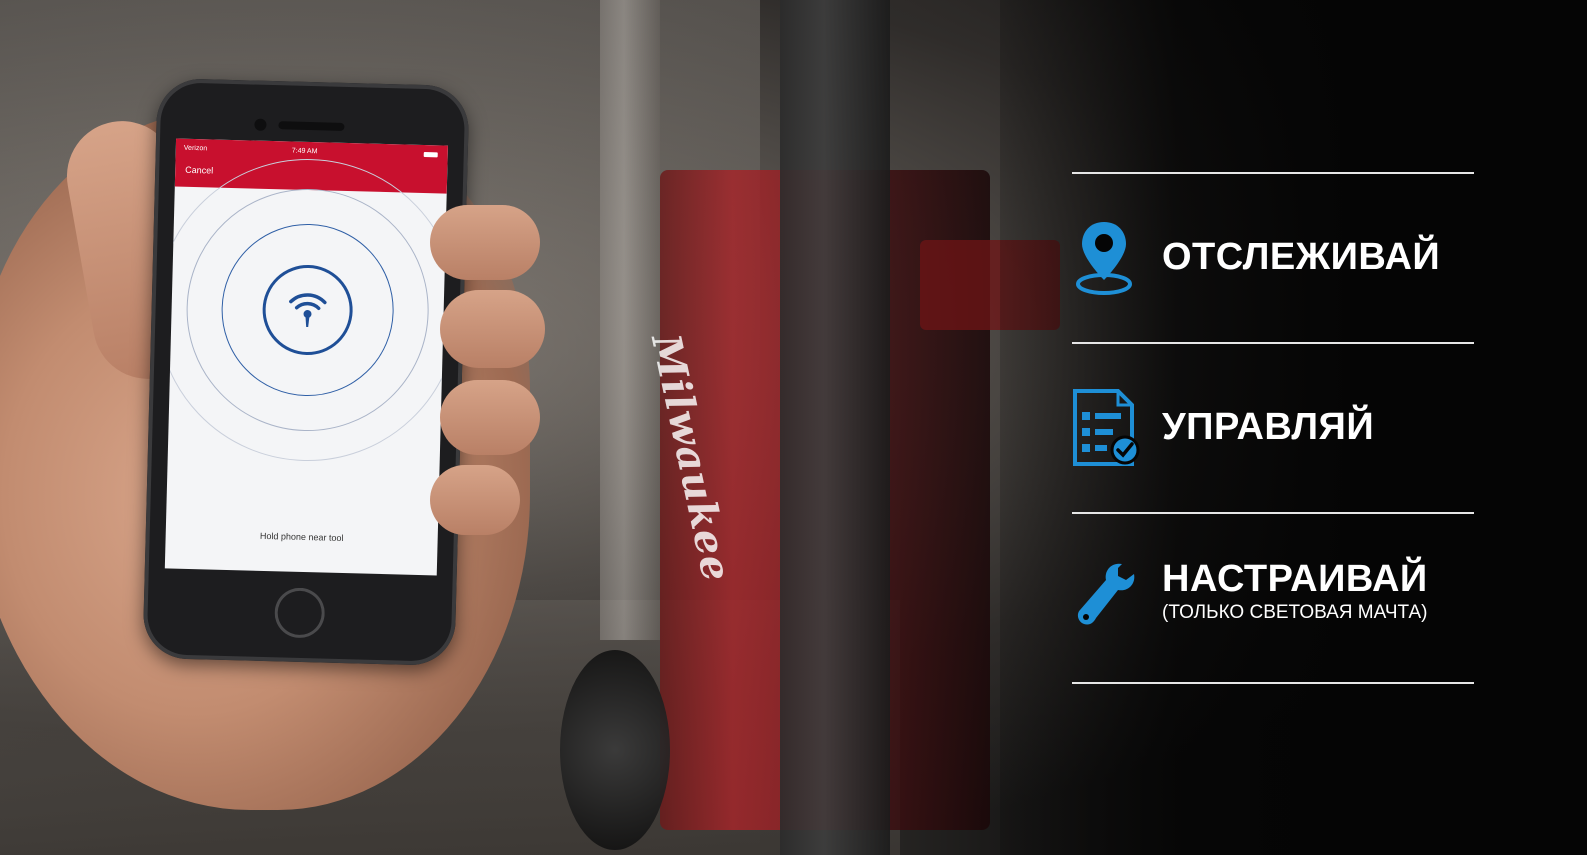 This screenshot has height=855, width=1587. What do you see at coordinates (1295, 579) in the screenshot?
I see `feature-title: НАСТРАИВАЙ` at bounding box center [1295, 579].